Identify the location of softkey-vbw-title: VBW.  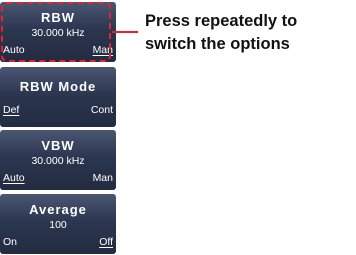
(58, 145).